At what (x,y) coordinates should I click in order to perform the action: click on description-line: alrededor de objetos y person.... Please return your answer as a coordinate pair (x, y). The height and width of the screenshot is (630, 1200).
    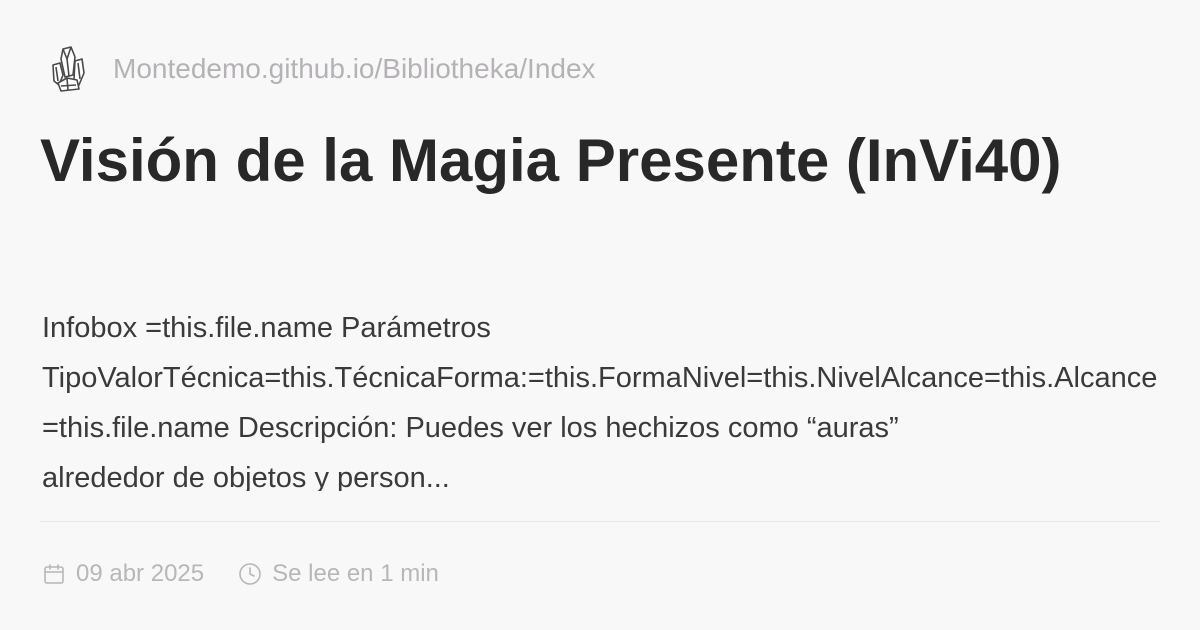
    Looking at the image, I should click on (246, 476).